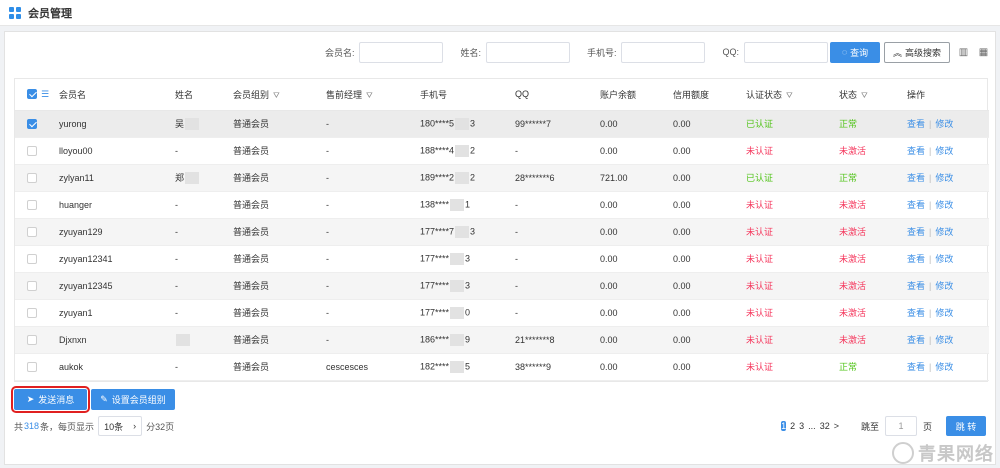 This screenshot has height=468, width=1000. I want to click on manager-cell: -, so click(327, 231).